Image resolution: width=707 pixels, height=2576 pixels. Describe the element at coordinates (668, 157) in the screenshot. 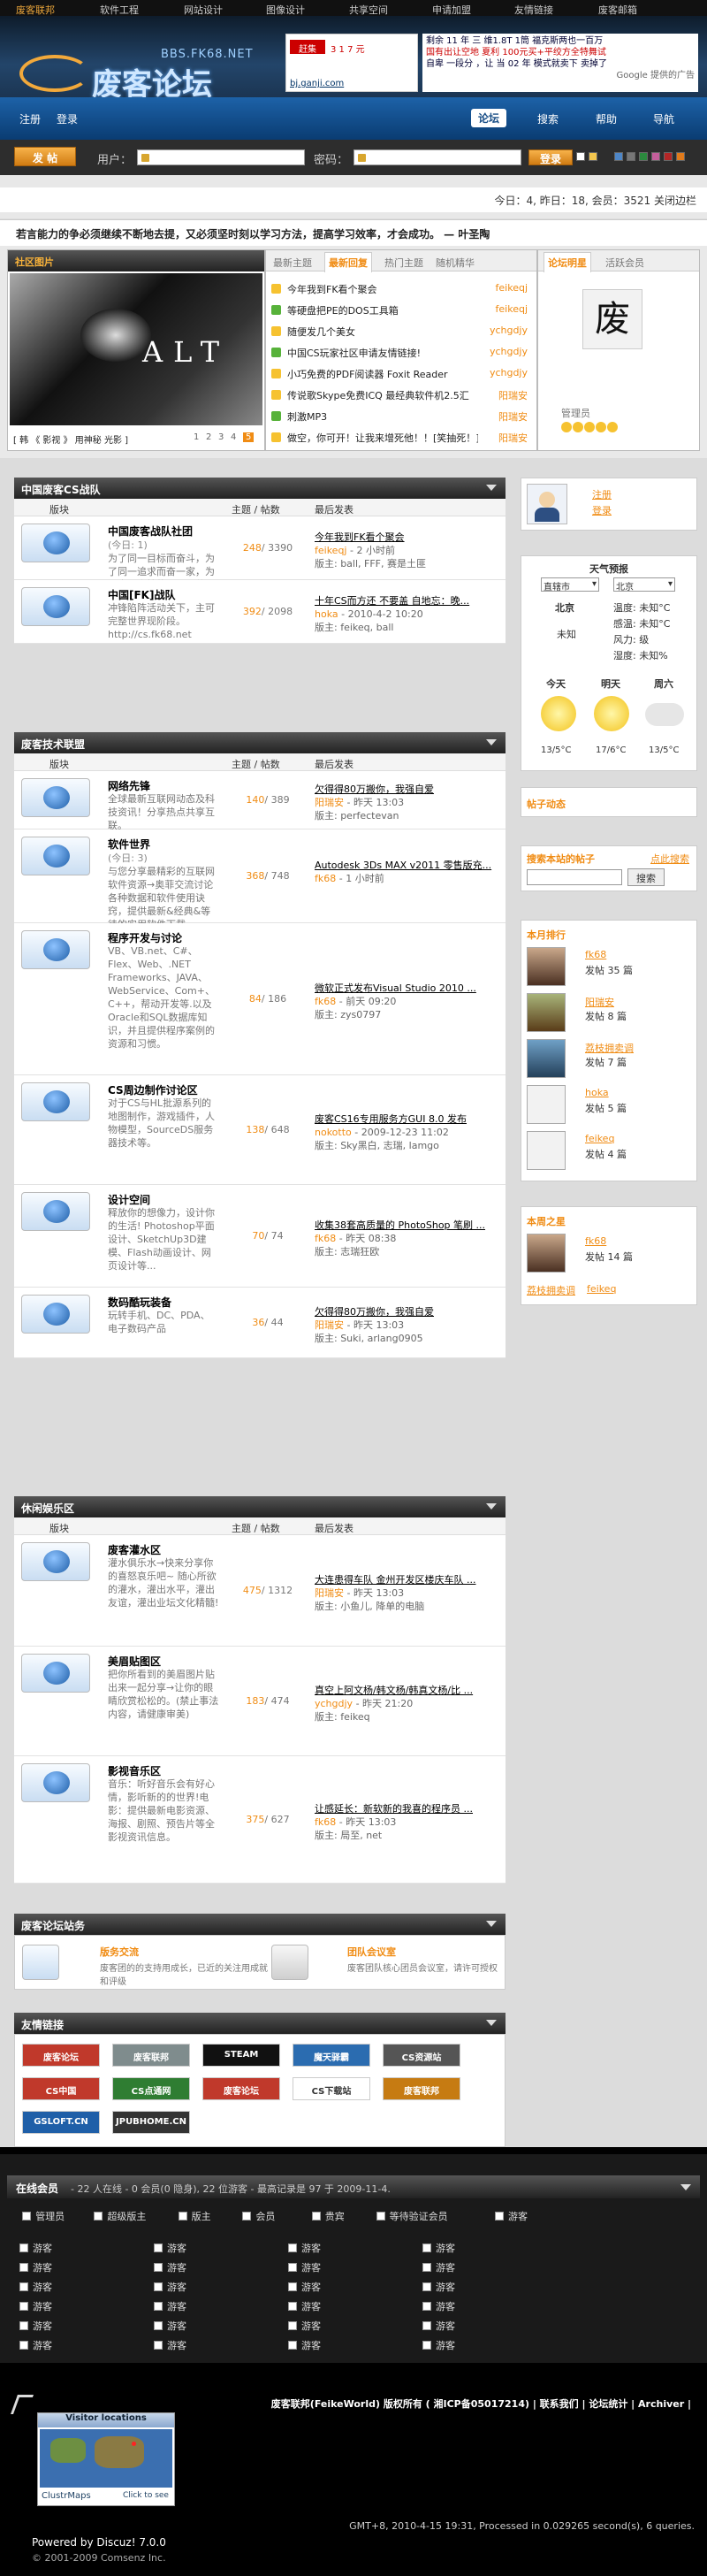

I see `color-swatch` at that location.